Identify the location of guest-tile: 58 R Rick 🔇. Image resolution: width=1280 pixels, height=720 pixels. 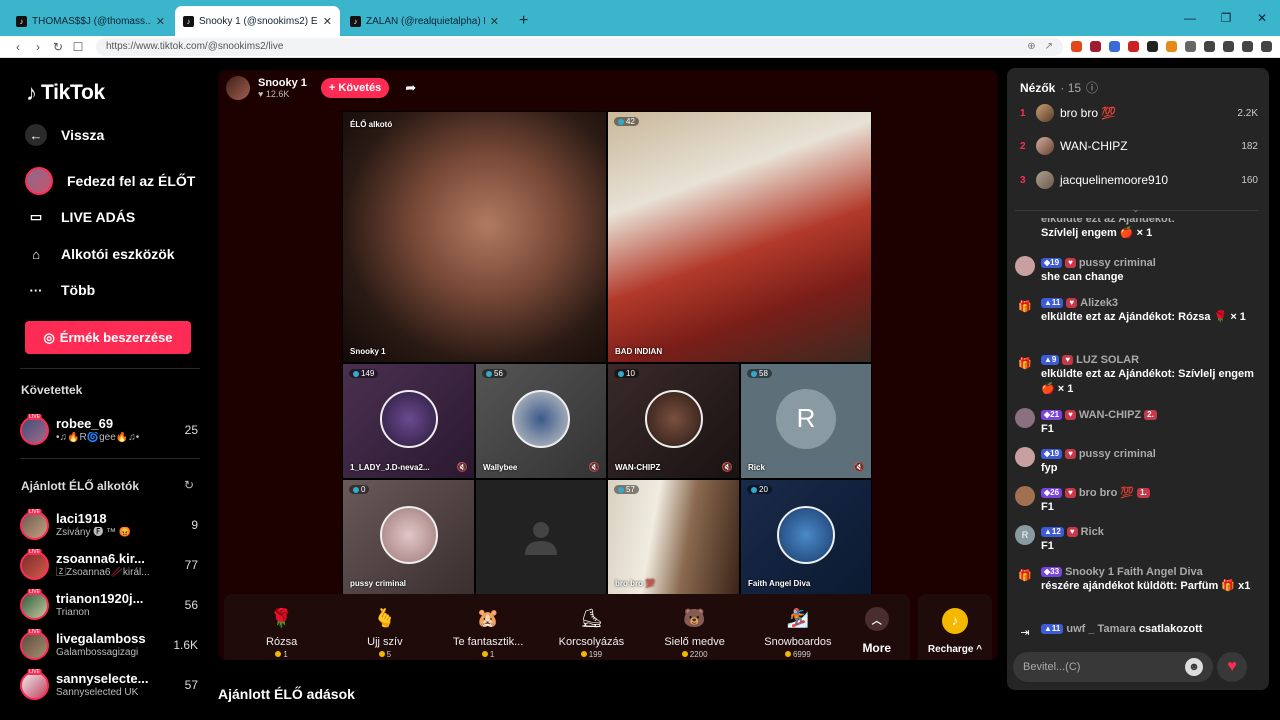
(806, 421).